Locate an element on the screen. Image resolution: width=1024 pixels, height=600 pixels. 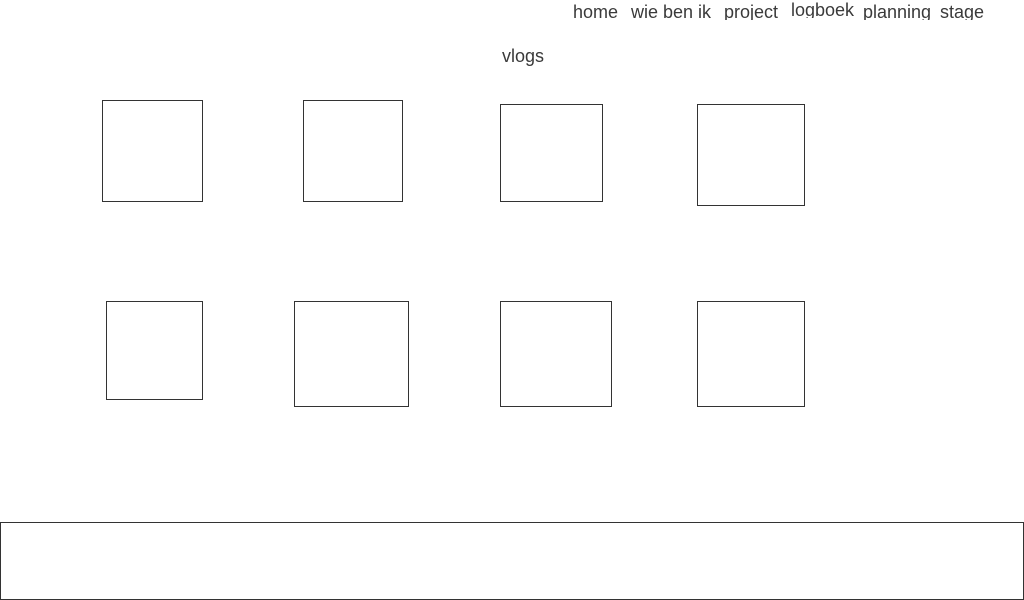
footer is located at coordinates (512, 561).